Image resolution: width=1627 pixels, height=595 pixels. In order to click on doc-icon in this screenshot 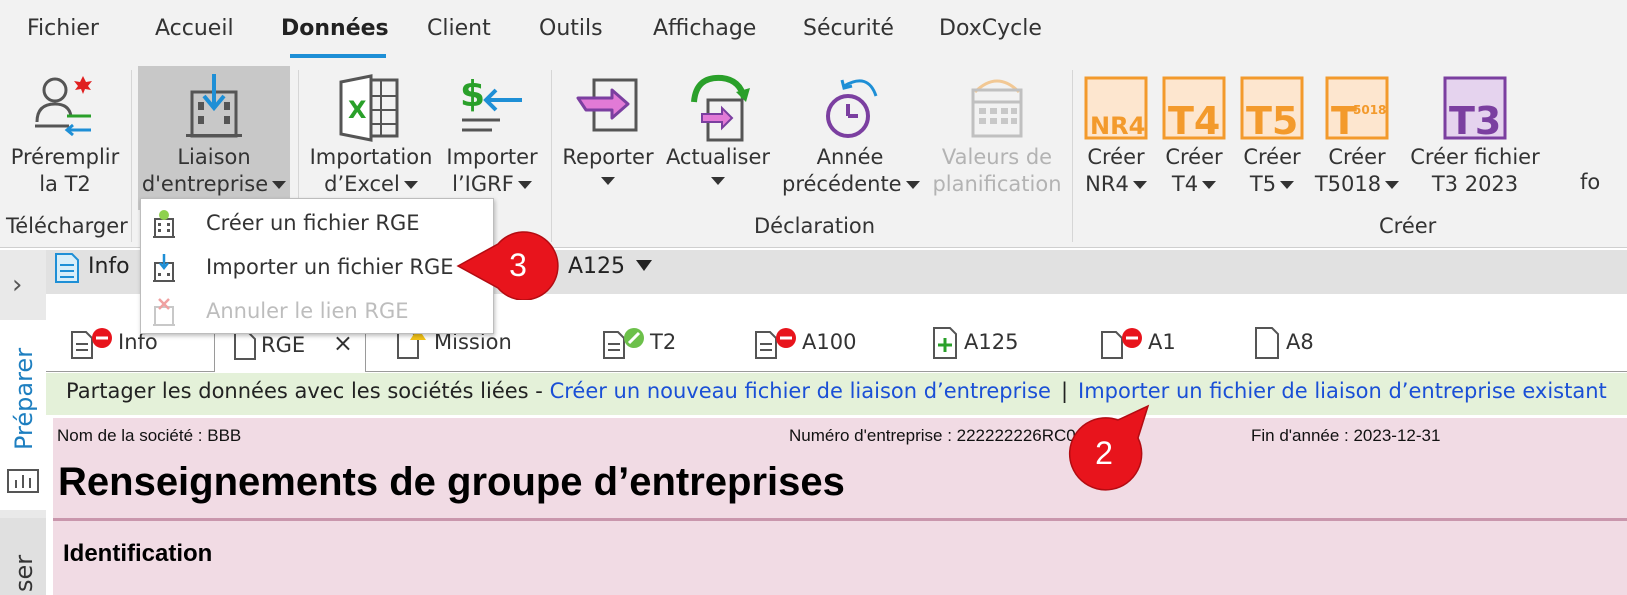, I will do `click(1267, 343)`.